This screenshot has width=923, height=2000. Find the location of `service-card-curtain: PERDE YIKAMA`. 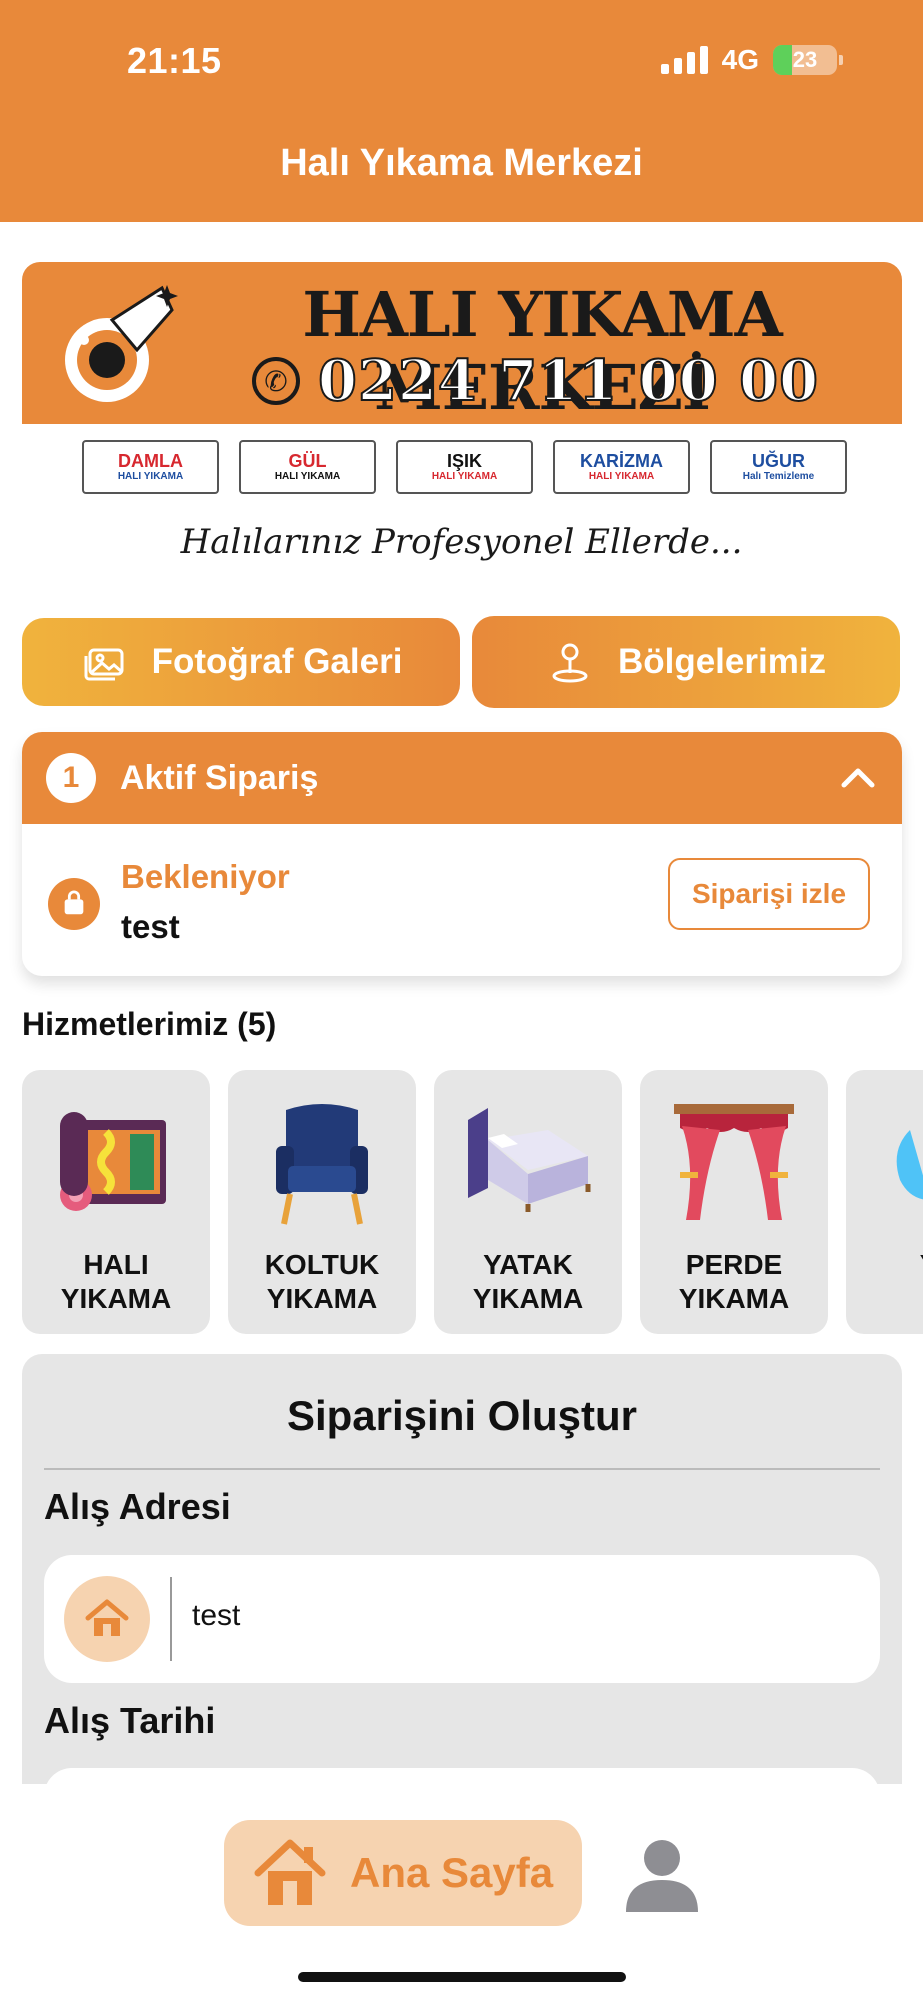

service-card-curtain: PERDE YIKAMA is located at coordinates (734, 1202).